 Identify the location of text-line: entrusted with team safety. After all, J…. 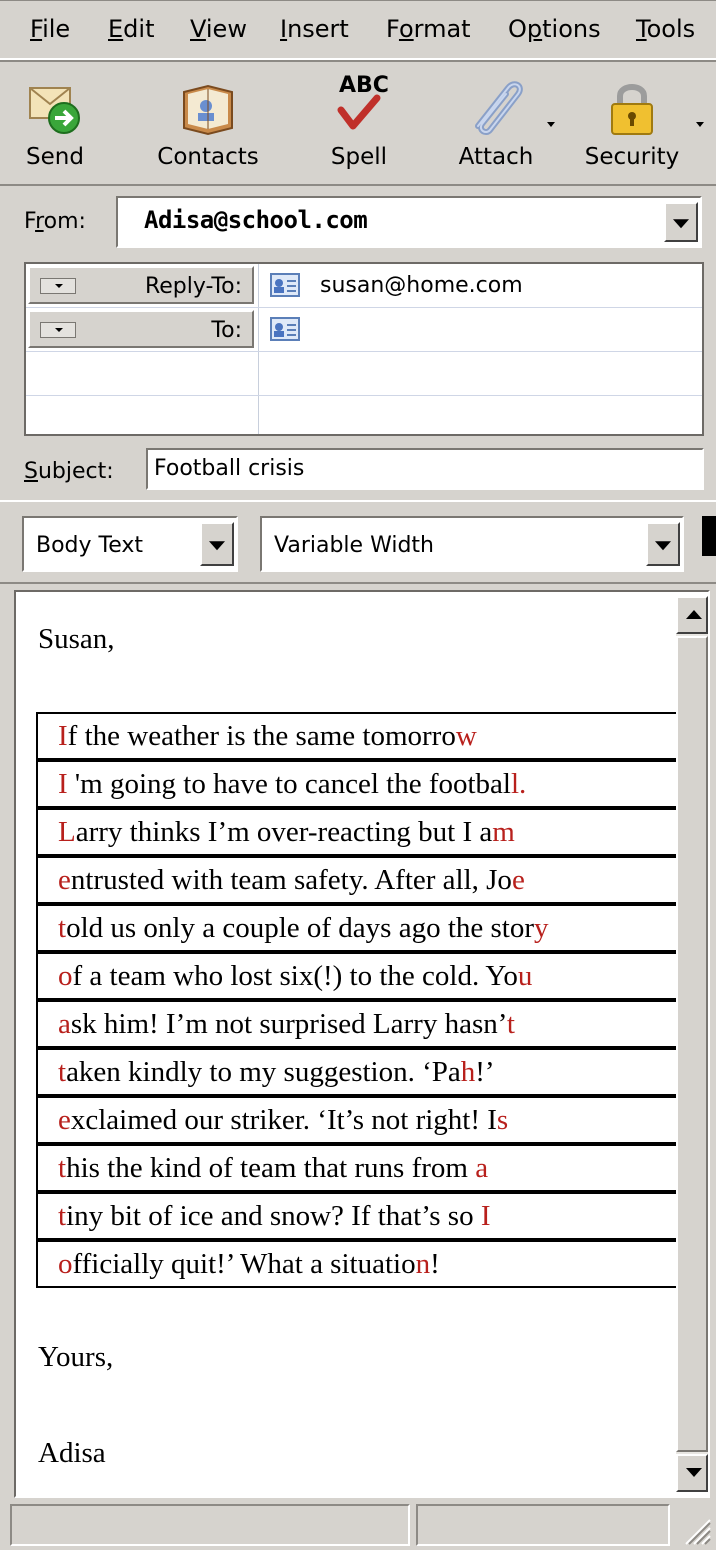
(372, 880).